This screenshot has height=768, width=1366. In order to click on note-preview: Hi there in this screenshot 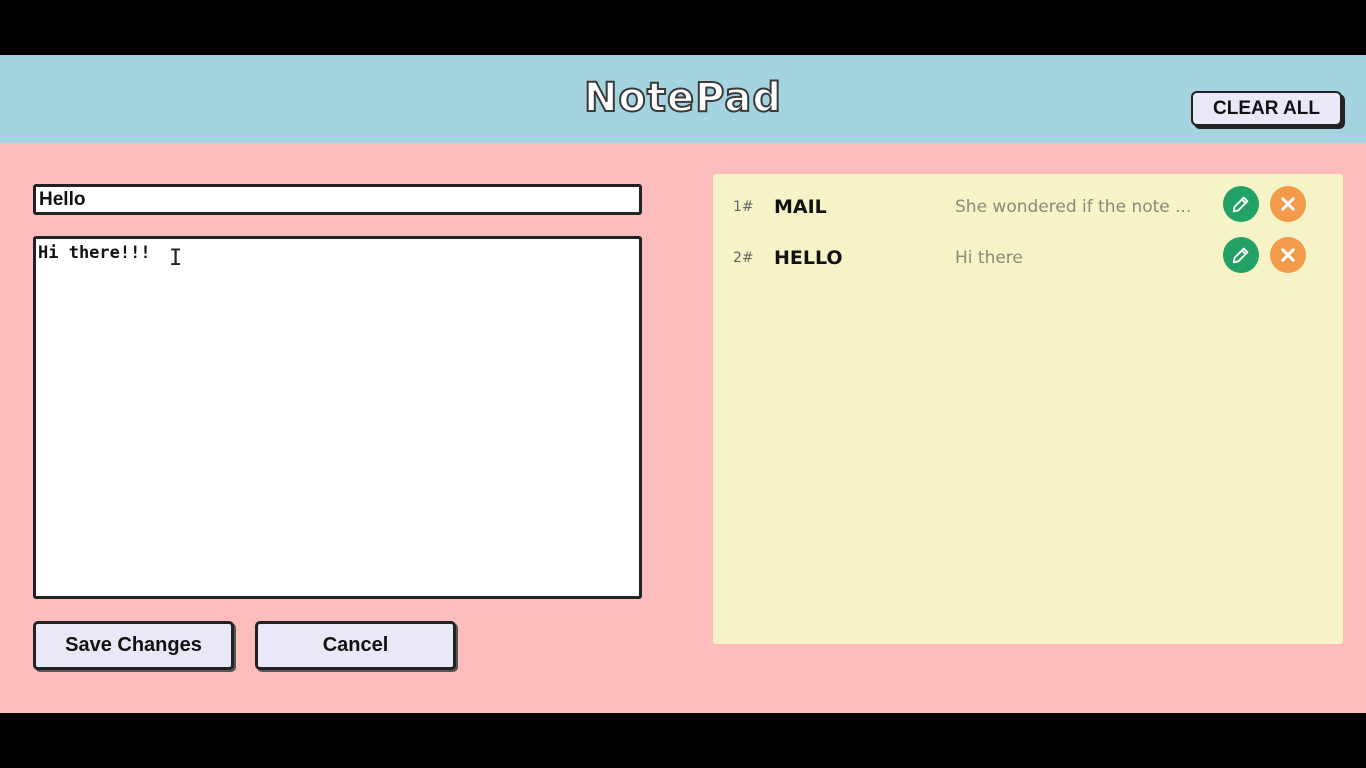, I will do `click(989, 258)`.